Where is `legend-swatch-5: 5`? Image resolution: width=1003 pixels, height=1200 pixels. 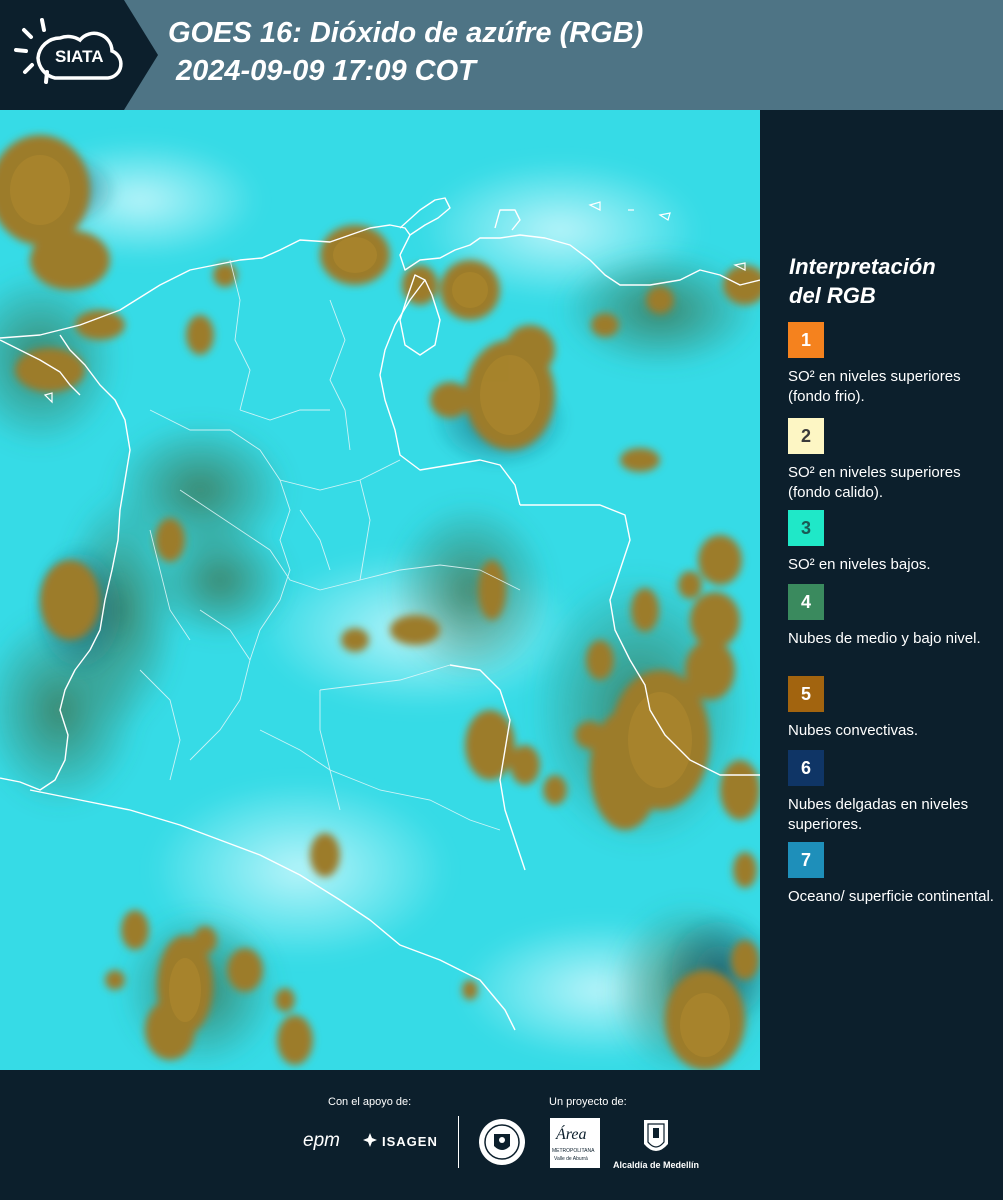
legend-swatch-5: 5 is located at coordinates (806, 694).